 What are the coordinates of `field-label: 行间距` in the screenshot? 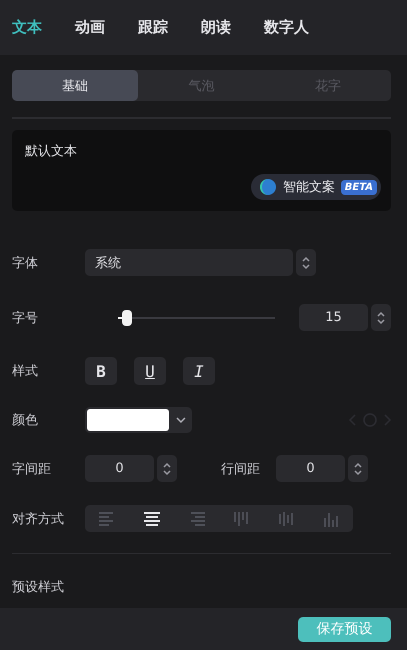 It's located at (241, 469).